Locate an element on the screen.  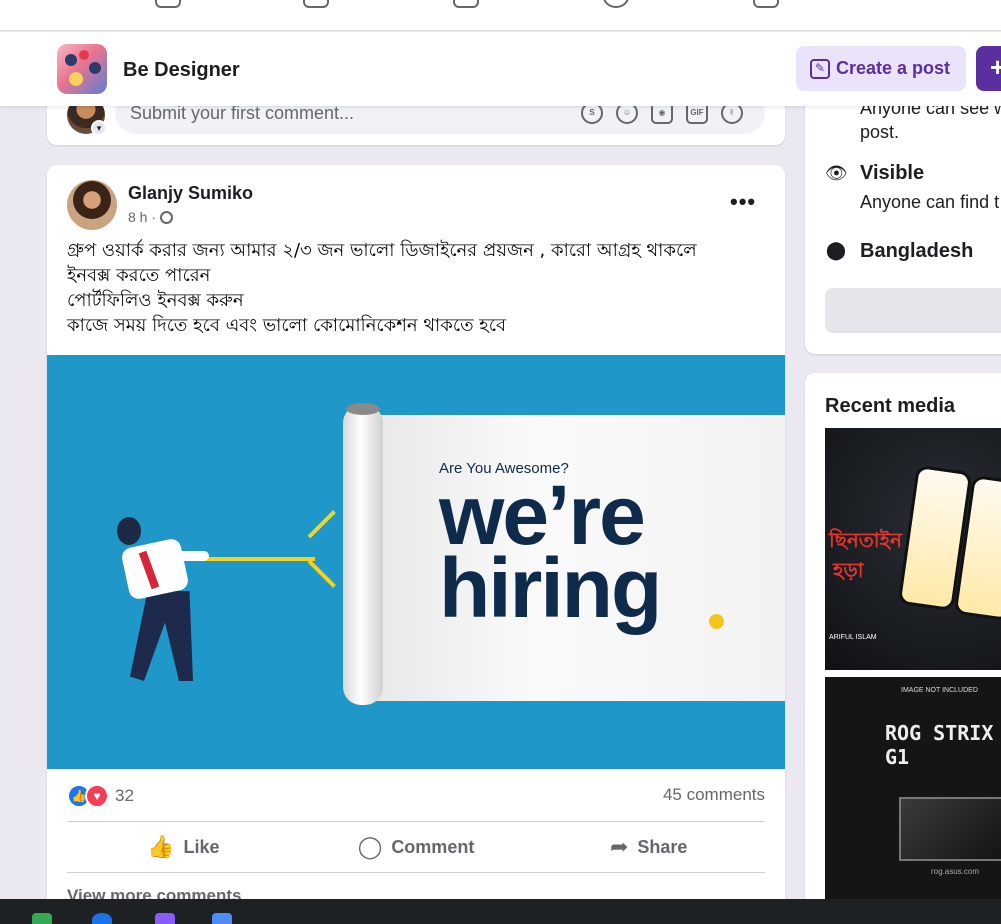
group-header: Be Designer ✎ Create a post + is located at coordinates (500, 69).